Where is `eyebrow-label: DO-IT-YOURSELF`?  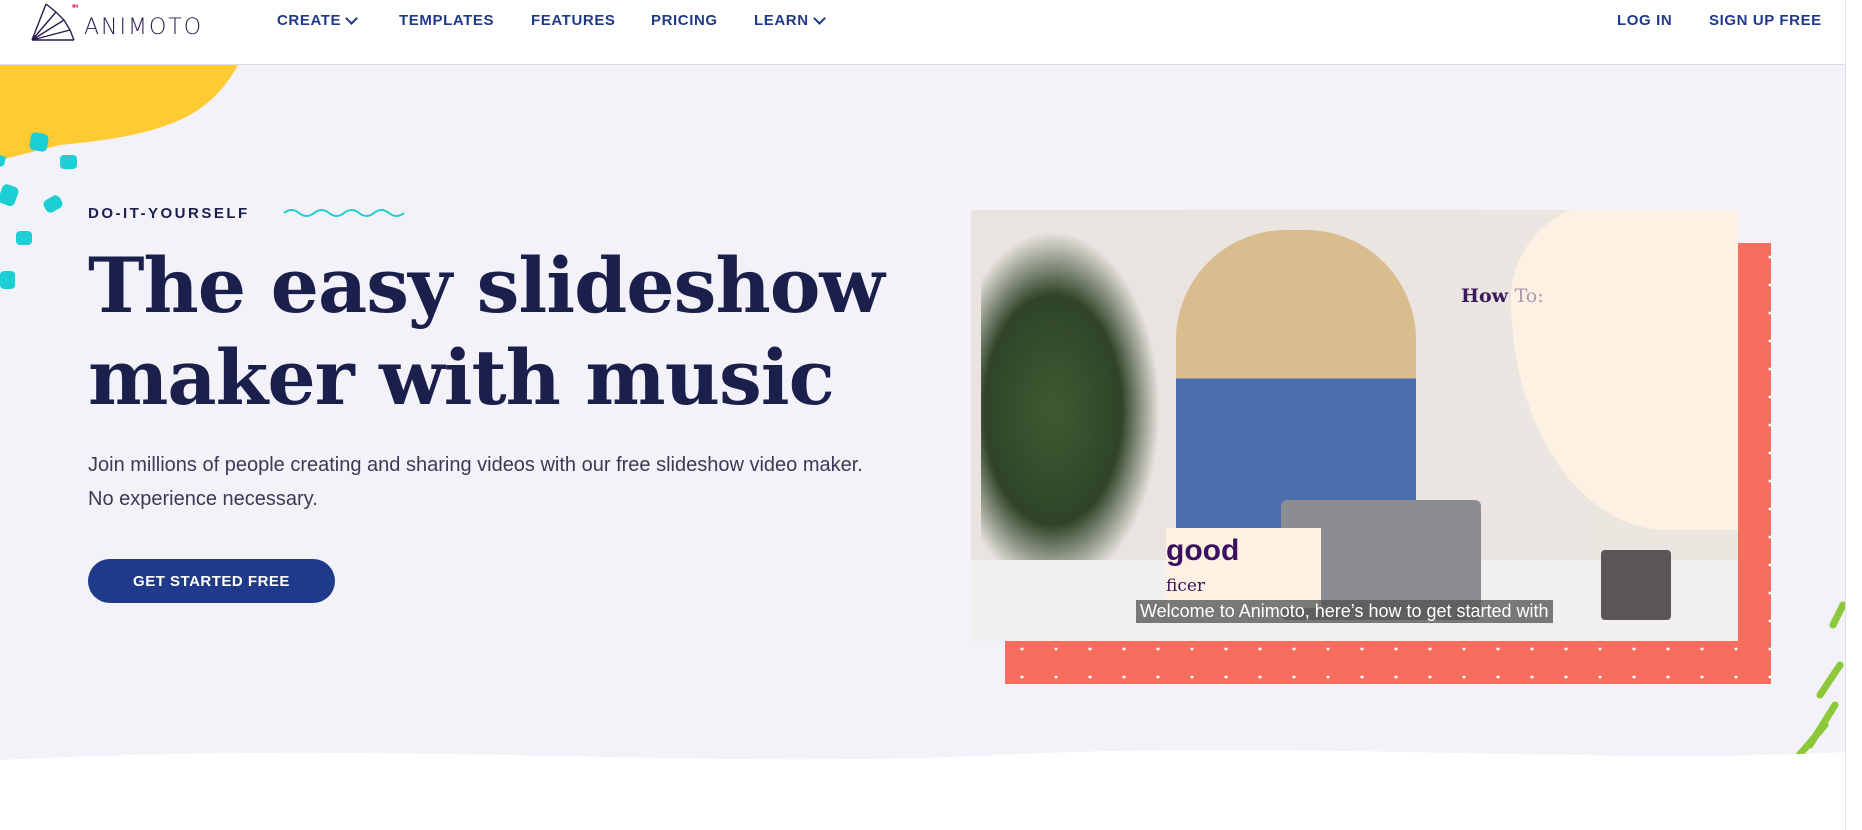
eyebrow-label: DO-IT-YOURSELF is located at coordinates (246, 213).